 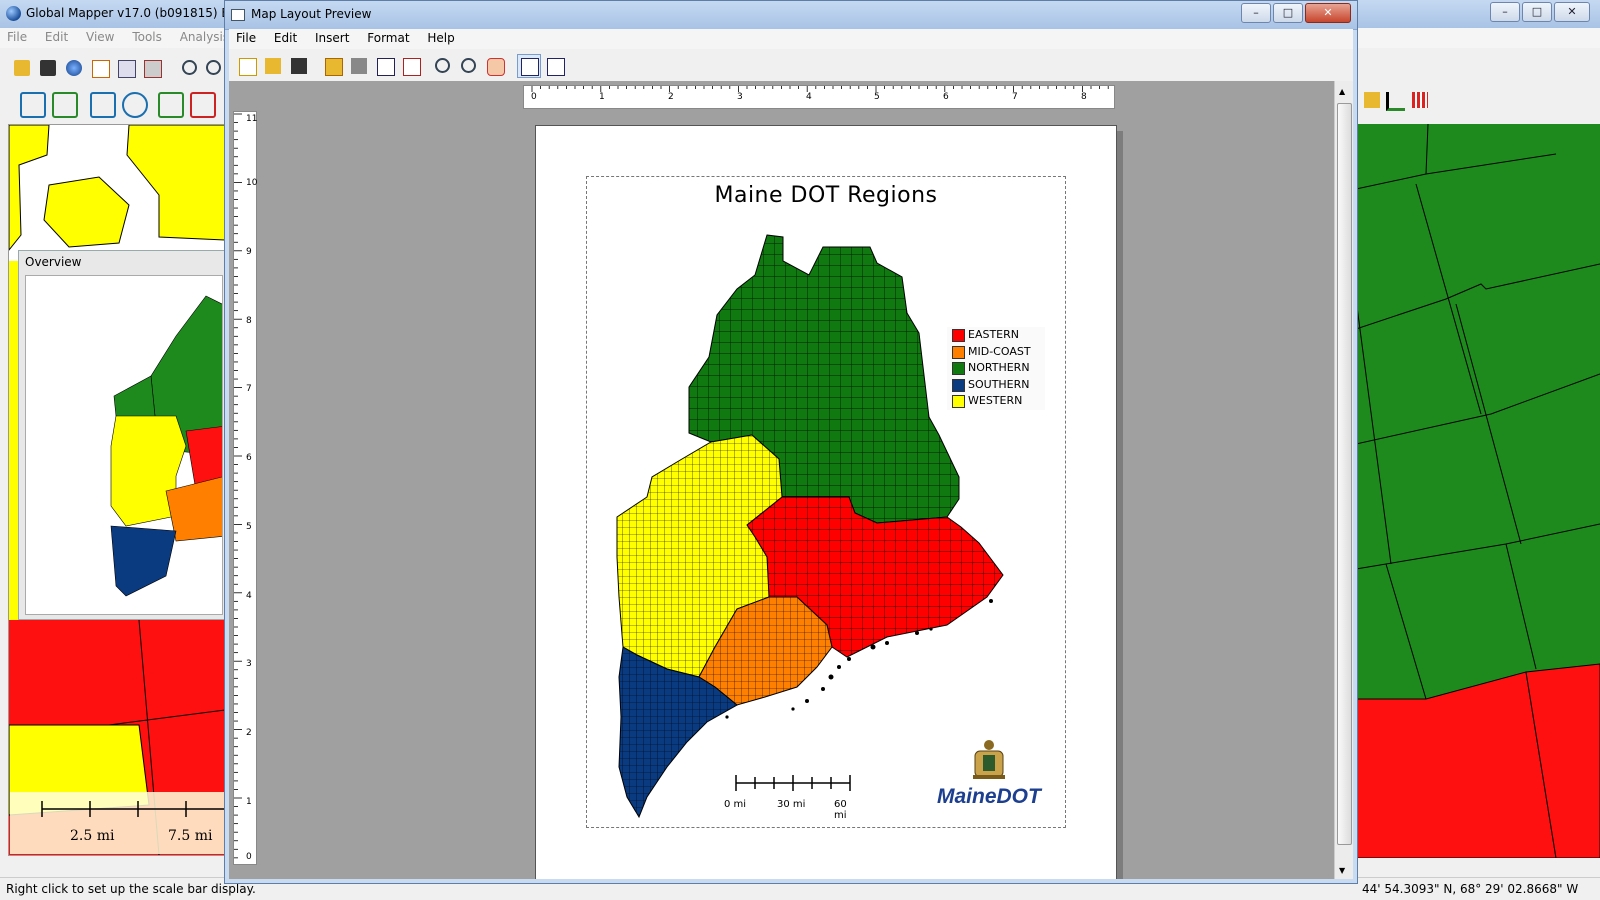 I want to click on legend-swatch-western, so click(x=958, y=401).